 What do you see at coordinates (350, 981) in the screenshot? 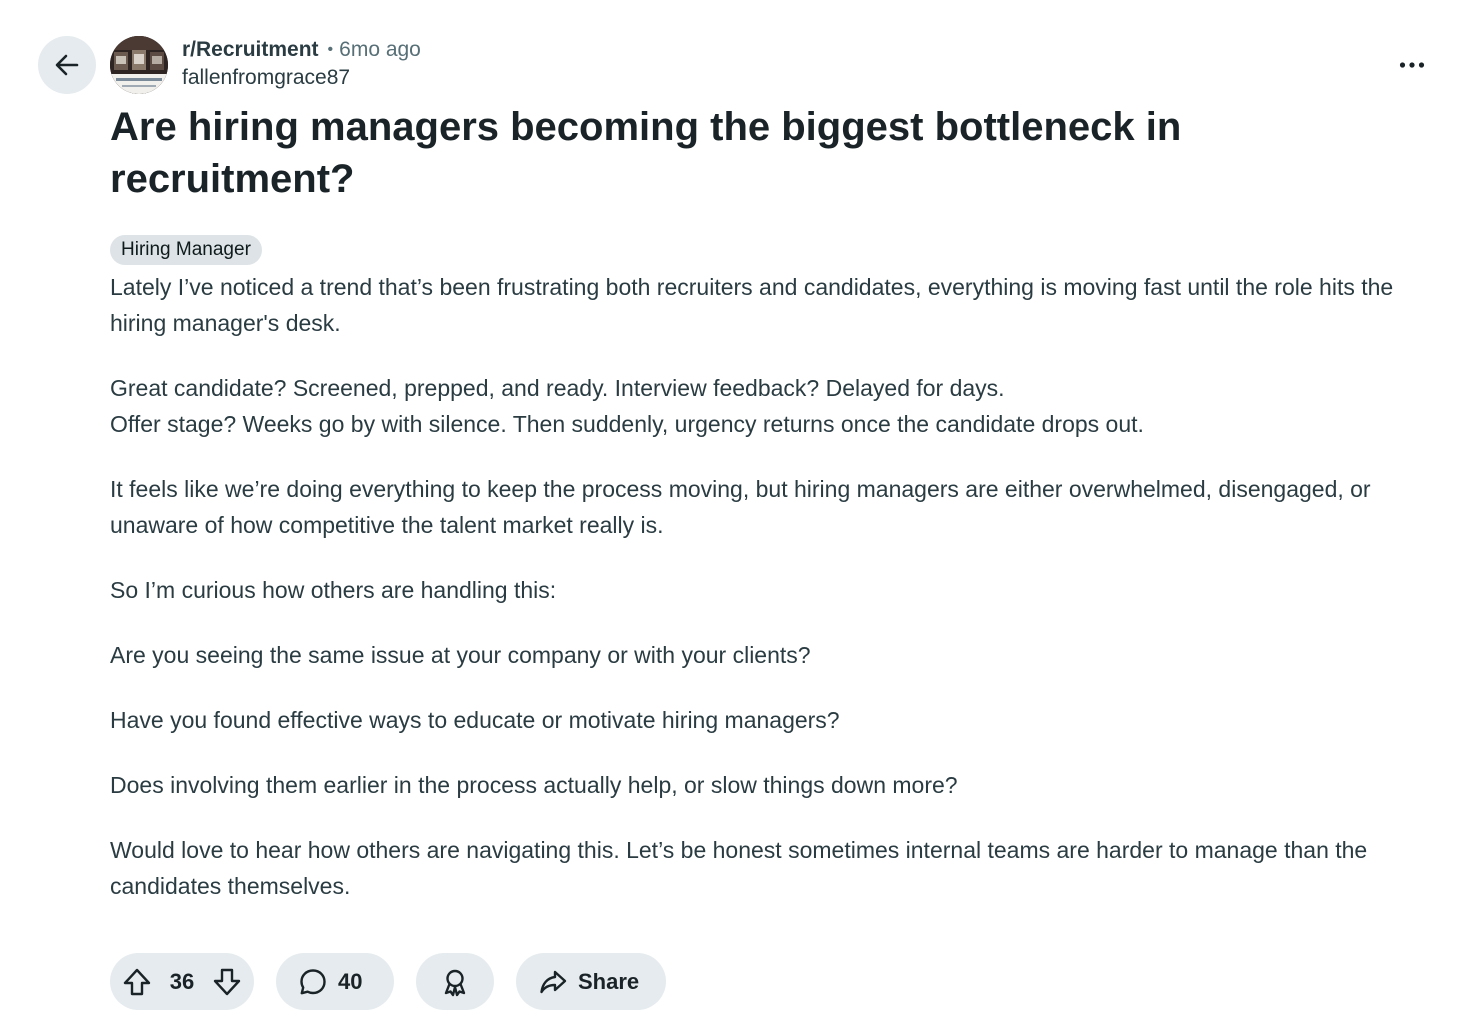
I see `comment-count: 40` at bounding box center [350, 981].